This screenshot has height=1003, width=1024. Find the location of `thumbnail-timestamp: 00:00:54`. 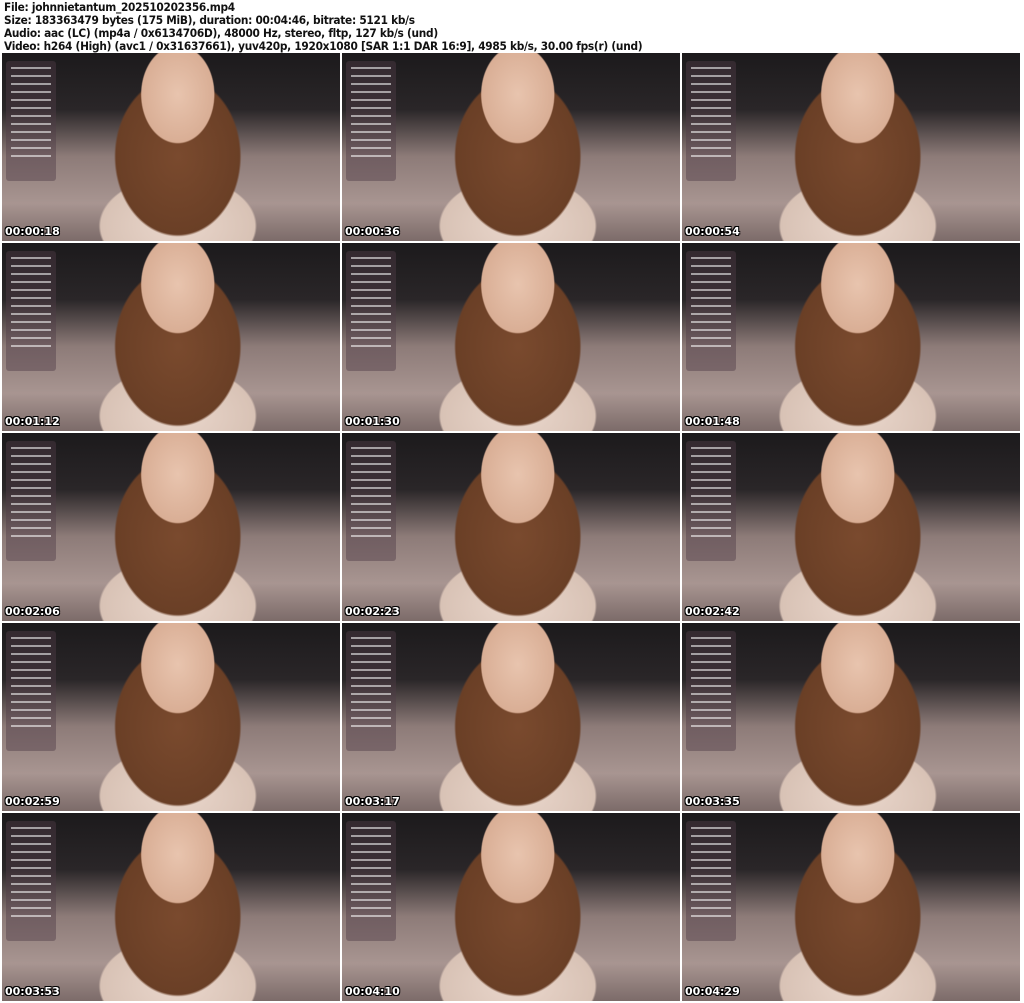

thumbnail-timestamp: 00:00:54 is located at coordinates (712, 231).